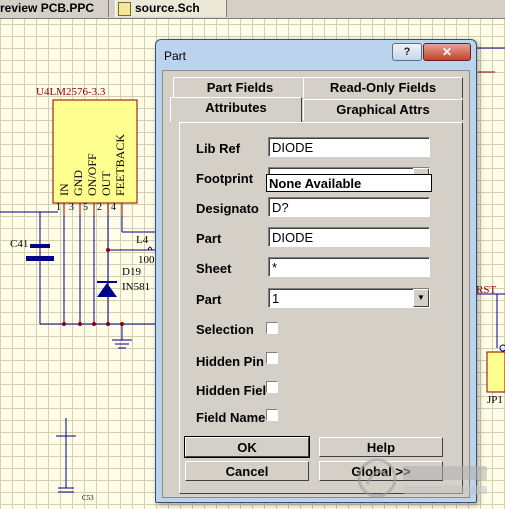 This screenshot has width=505, height=509. Describe the element at coordinates (209, 238) in the screenshot. I see `part-label: Part` at that location.